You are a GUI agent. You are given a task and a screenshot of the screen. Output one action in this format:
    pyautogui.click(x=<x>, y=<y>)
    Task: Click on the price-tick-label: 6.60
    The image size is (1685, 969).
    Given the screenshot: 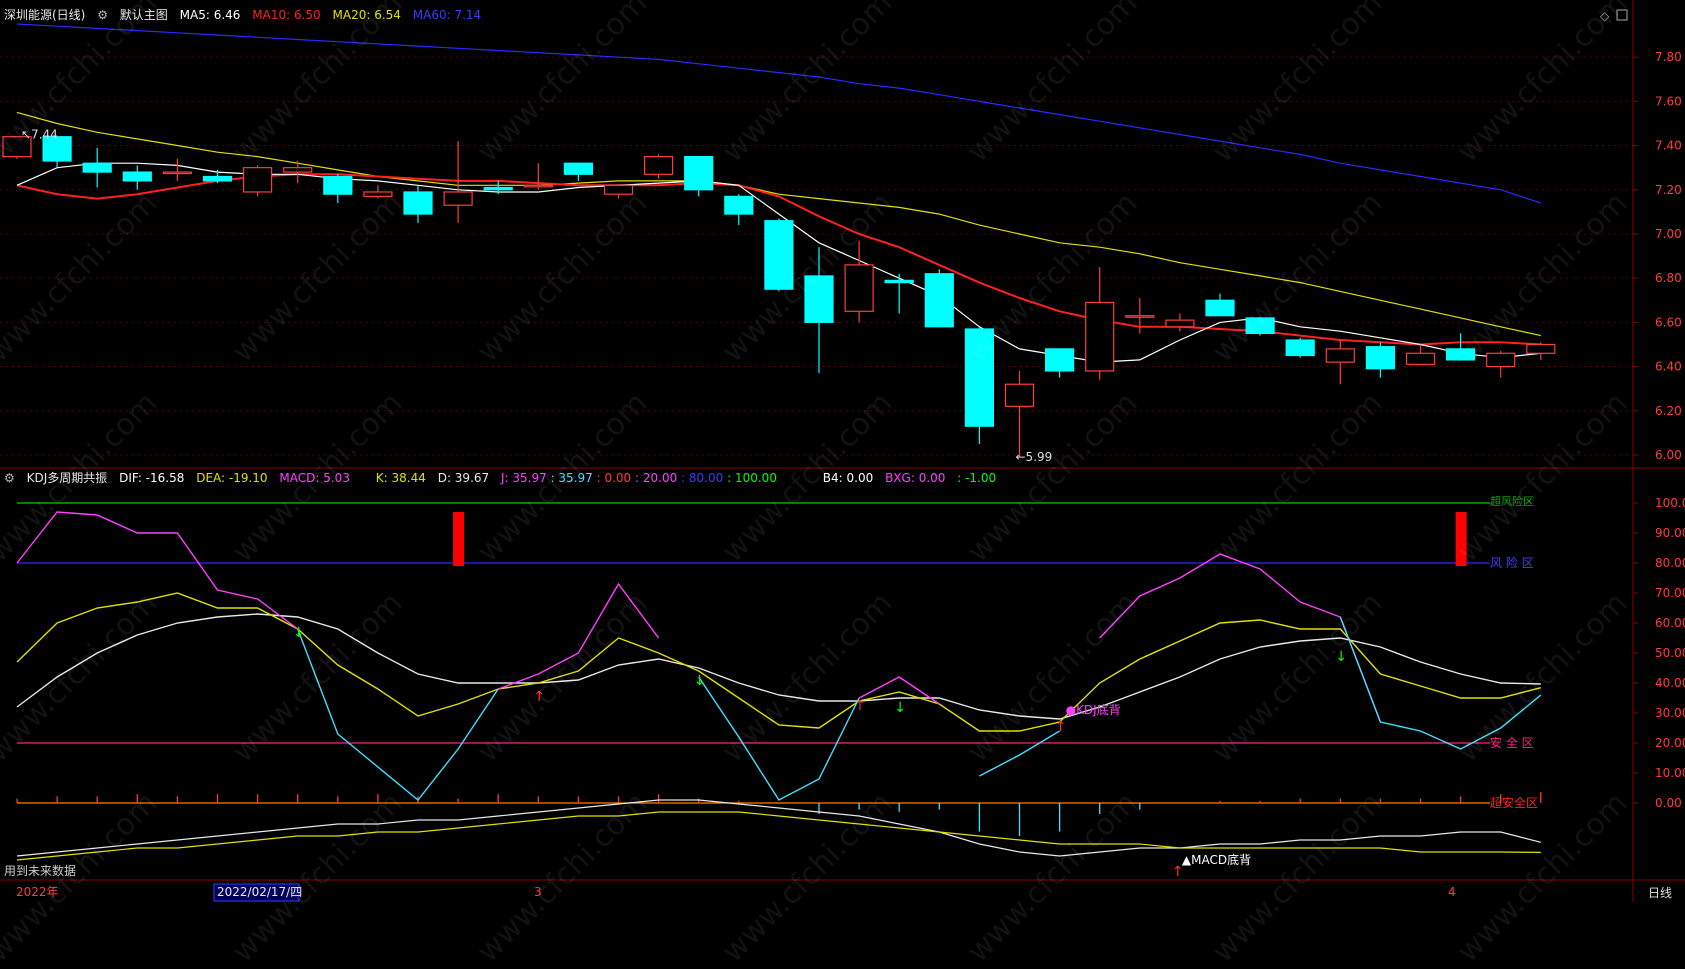 What is the action you would take?
    pyautogui.click(x=1668, y=322)
    